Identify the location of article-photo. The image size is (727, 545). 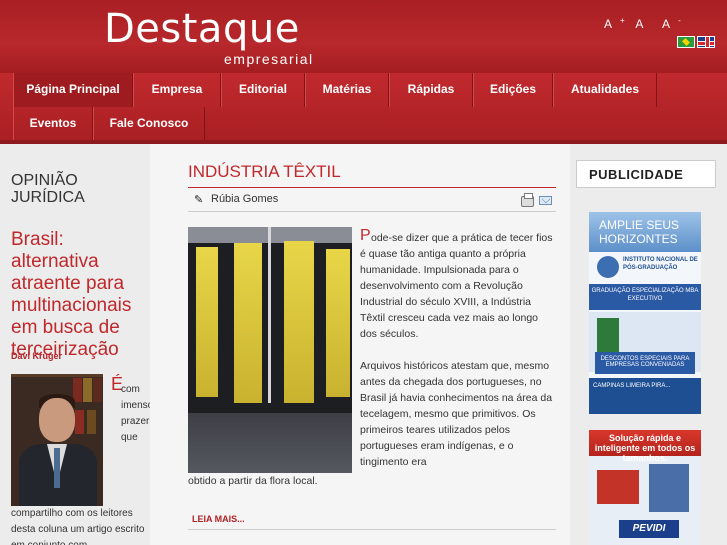
(270, 350).